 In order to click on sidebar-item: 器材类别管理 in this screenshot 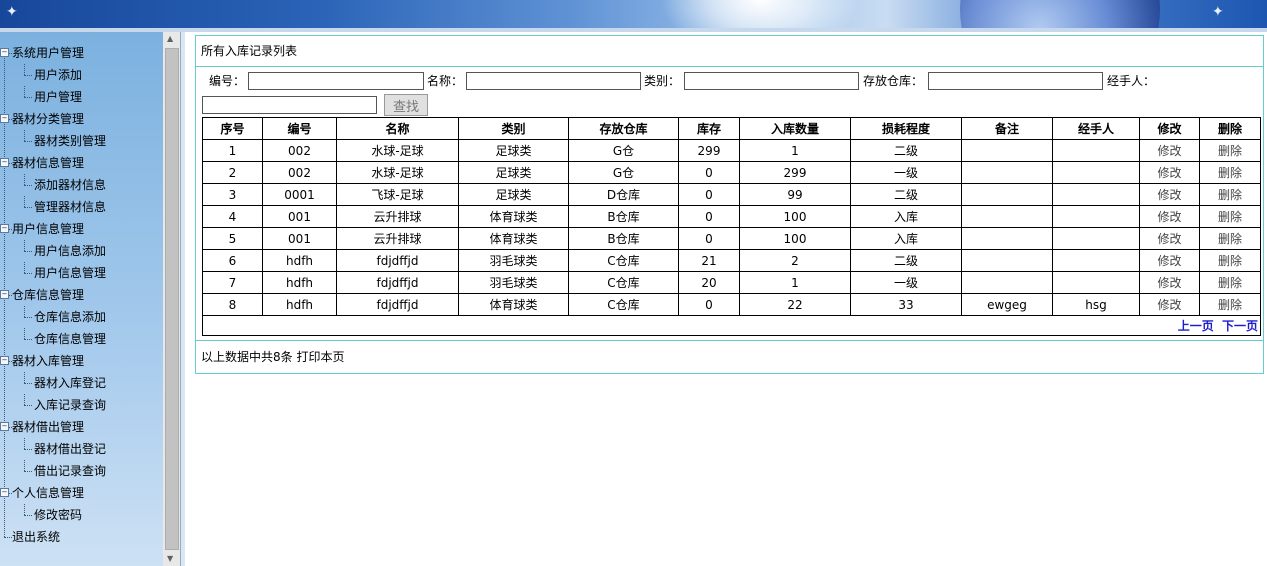, I will do `click(65, 141)`.